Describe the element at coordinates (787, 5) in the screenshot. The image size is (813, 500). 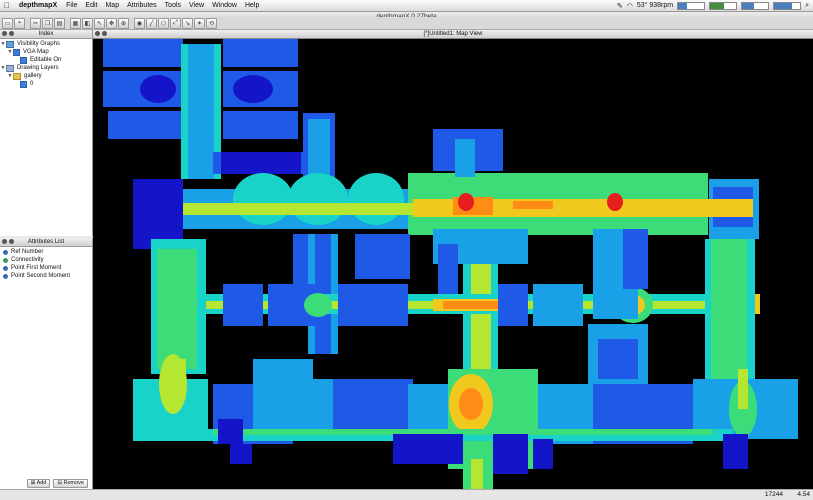
I see `network-meter` at that location.